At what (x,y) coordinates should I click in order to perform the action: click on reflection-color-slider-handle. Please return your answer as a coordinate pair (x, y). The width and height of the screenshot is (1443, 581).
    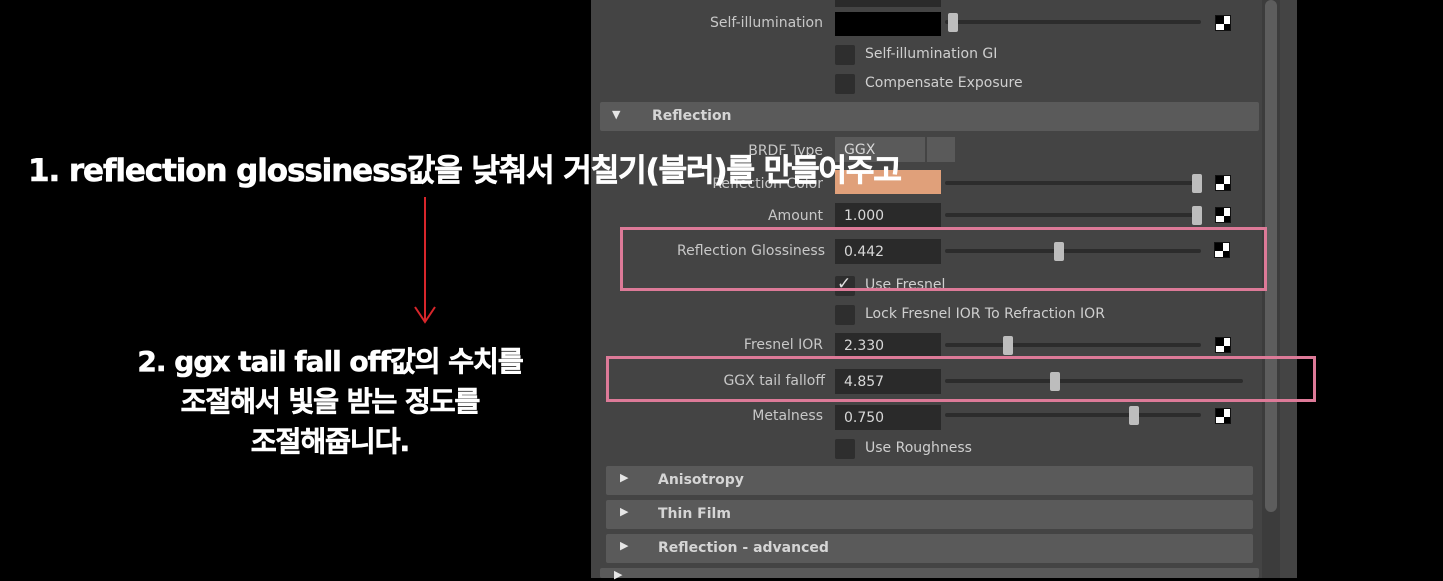
    Looking at the image, I should click on (1197, 183).